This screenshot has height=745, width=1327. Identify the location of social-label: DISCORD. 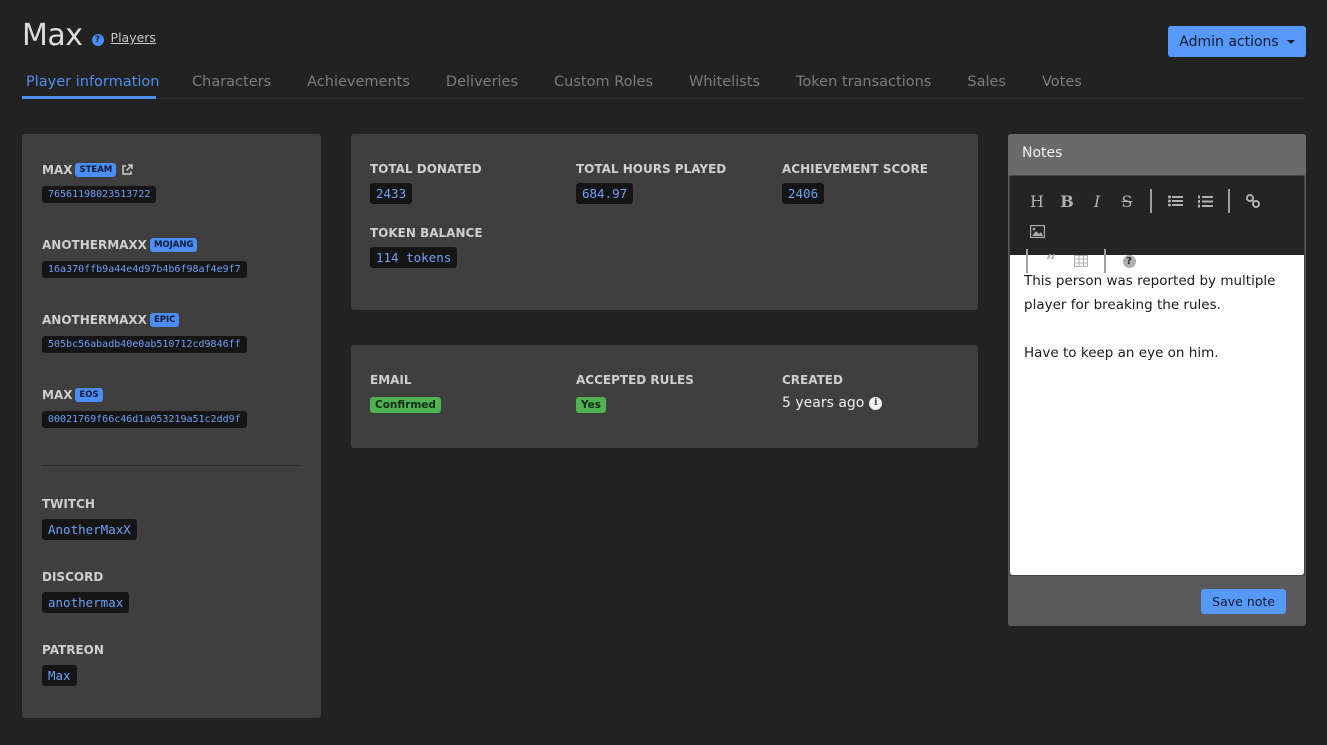
(73, 577).